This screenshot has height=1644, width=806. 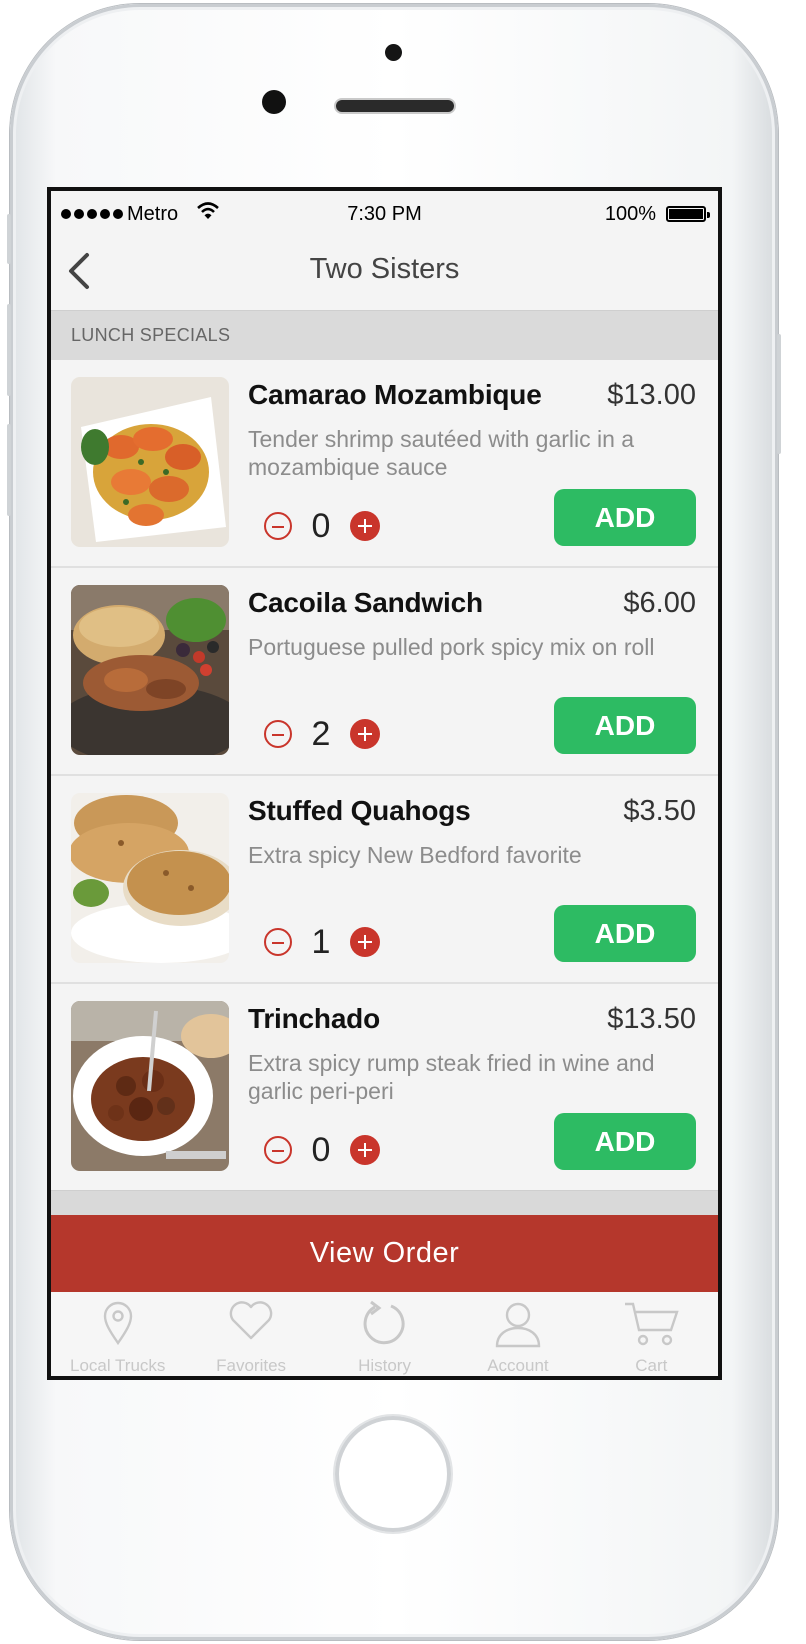 What do you see at coordinates (630, 214) in the screenshot?
I see `battery-percent: 100%` at bounding box center [630, 214].